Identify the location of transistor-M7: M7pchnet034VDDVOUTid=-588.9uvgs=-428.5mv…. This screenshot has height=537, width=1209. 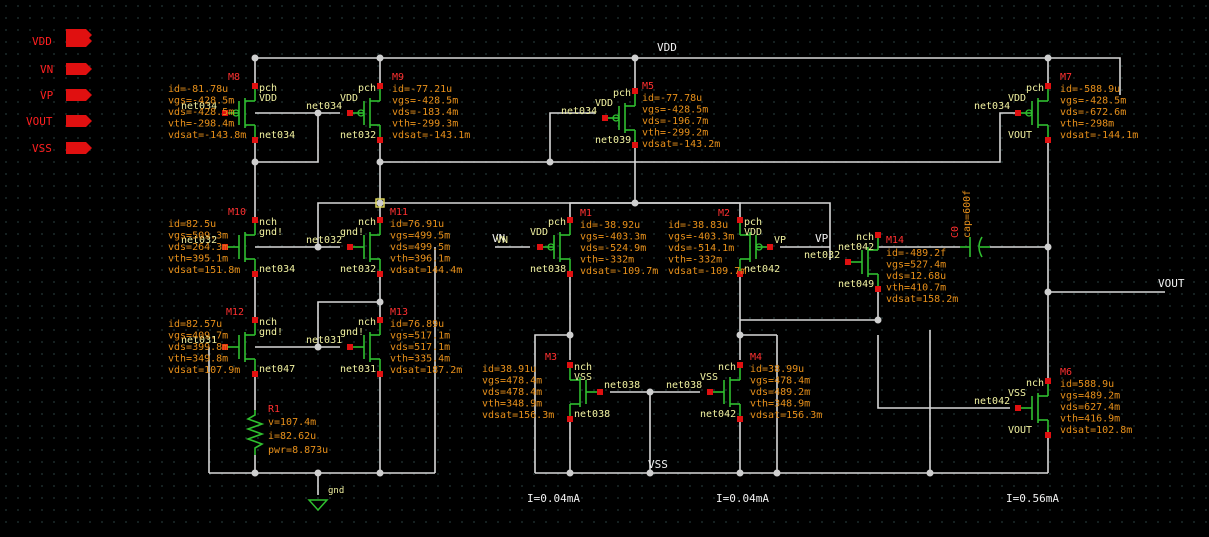
(1056, 107).